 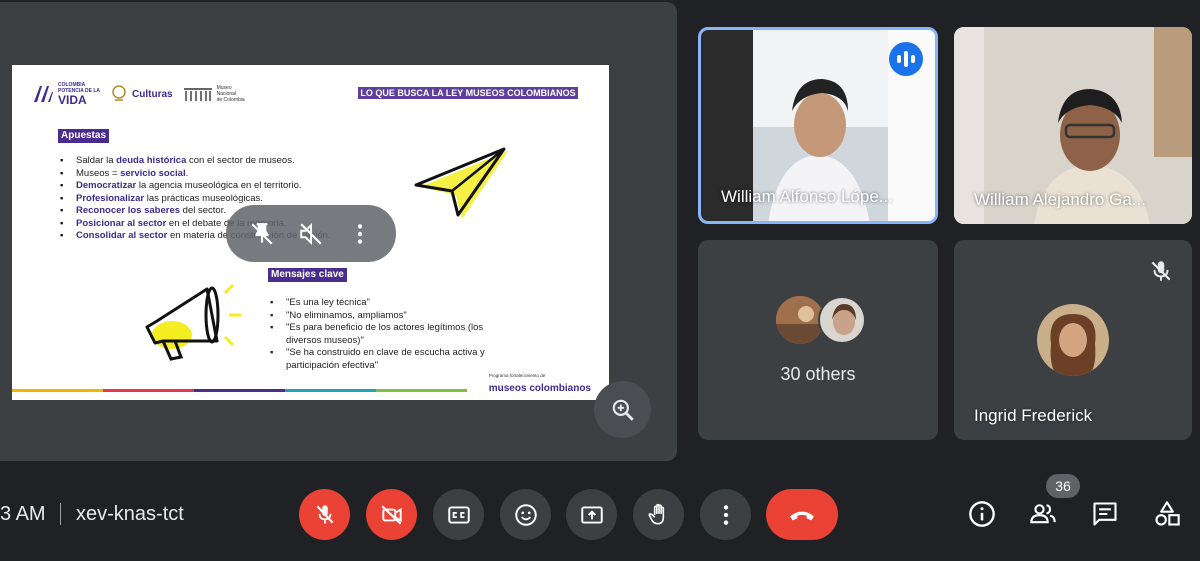 I want to click on list-item: "No eliminamos, ampliamos", so click(x=385, y=316).